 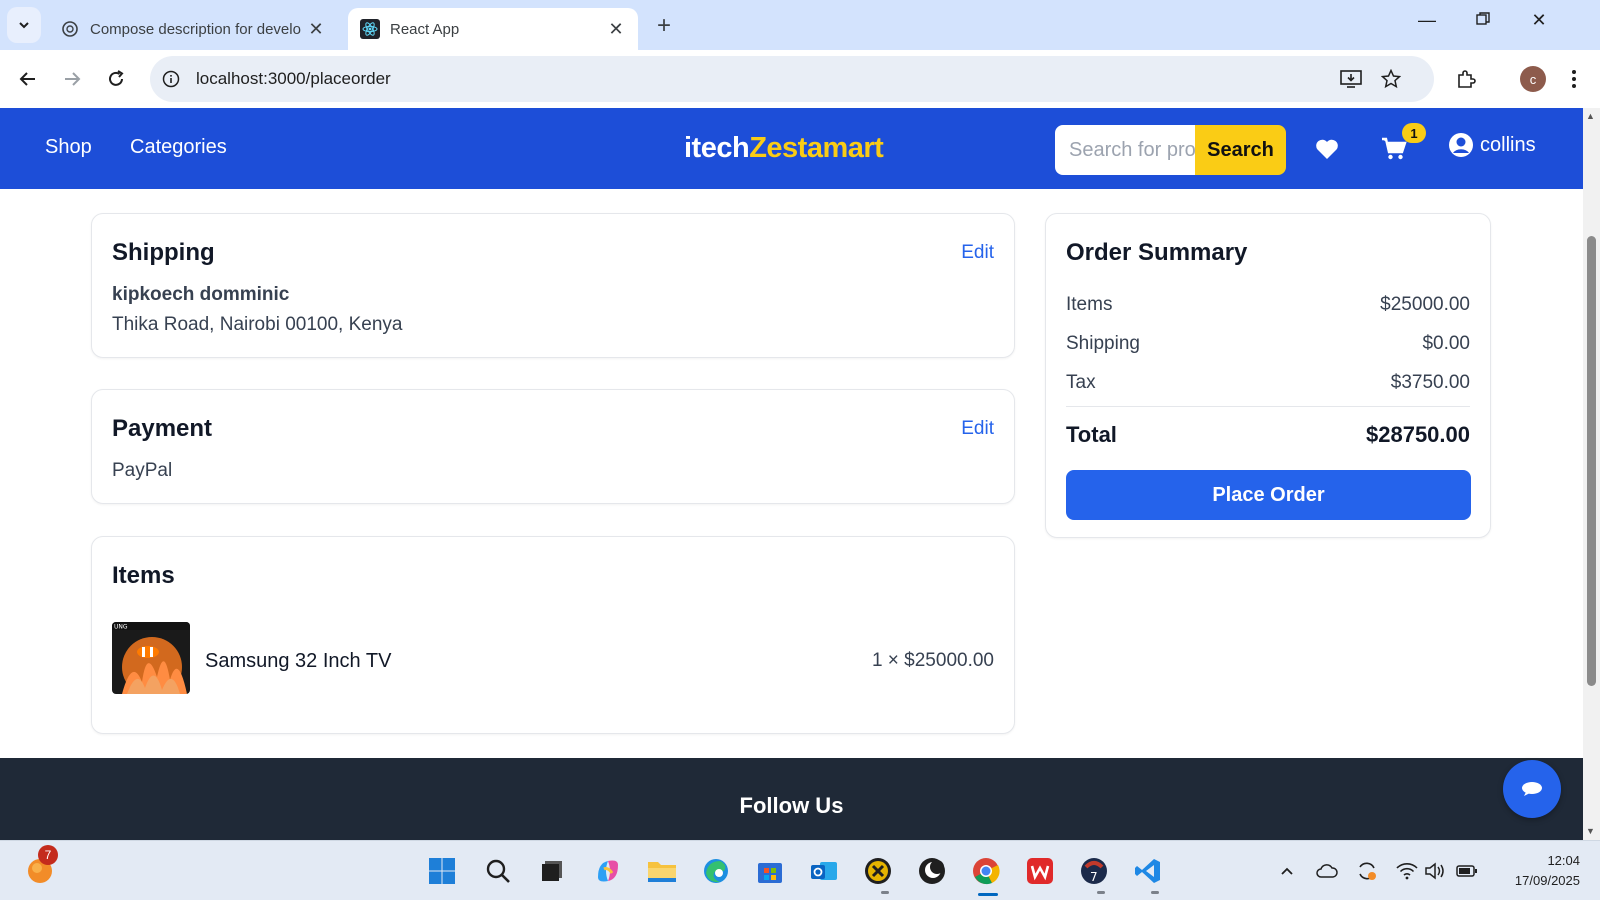 I want to click on windows-taskbar: 7 7 12:04 17/09/2025, so click(x=800, y=870).